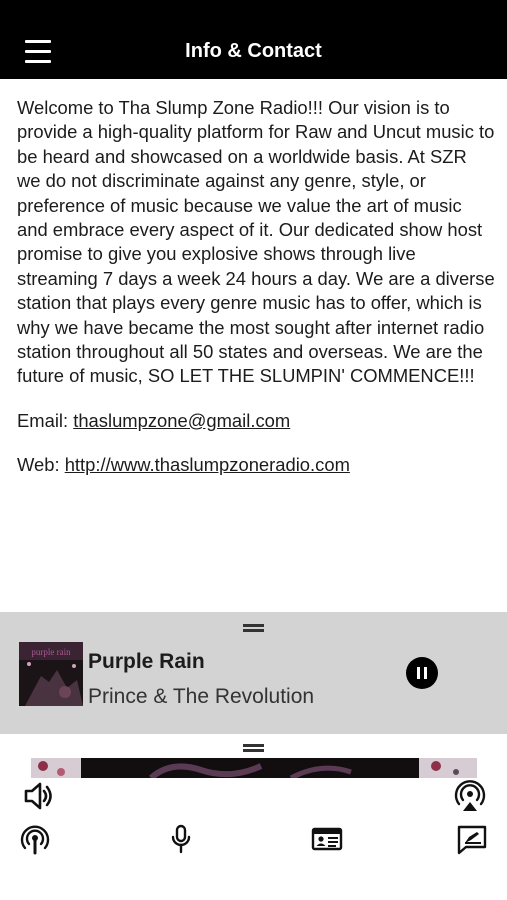 This screenshot has height=900, width=507. What do you see at coordinates (181, 839) in the screenshot?
I see `microphone-icon` at bounding box center [181, 839].